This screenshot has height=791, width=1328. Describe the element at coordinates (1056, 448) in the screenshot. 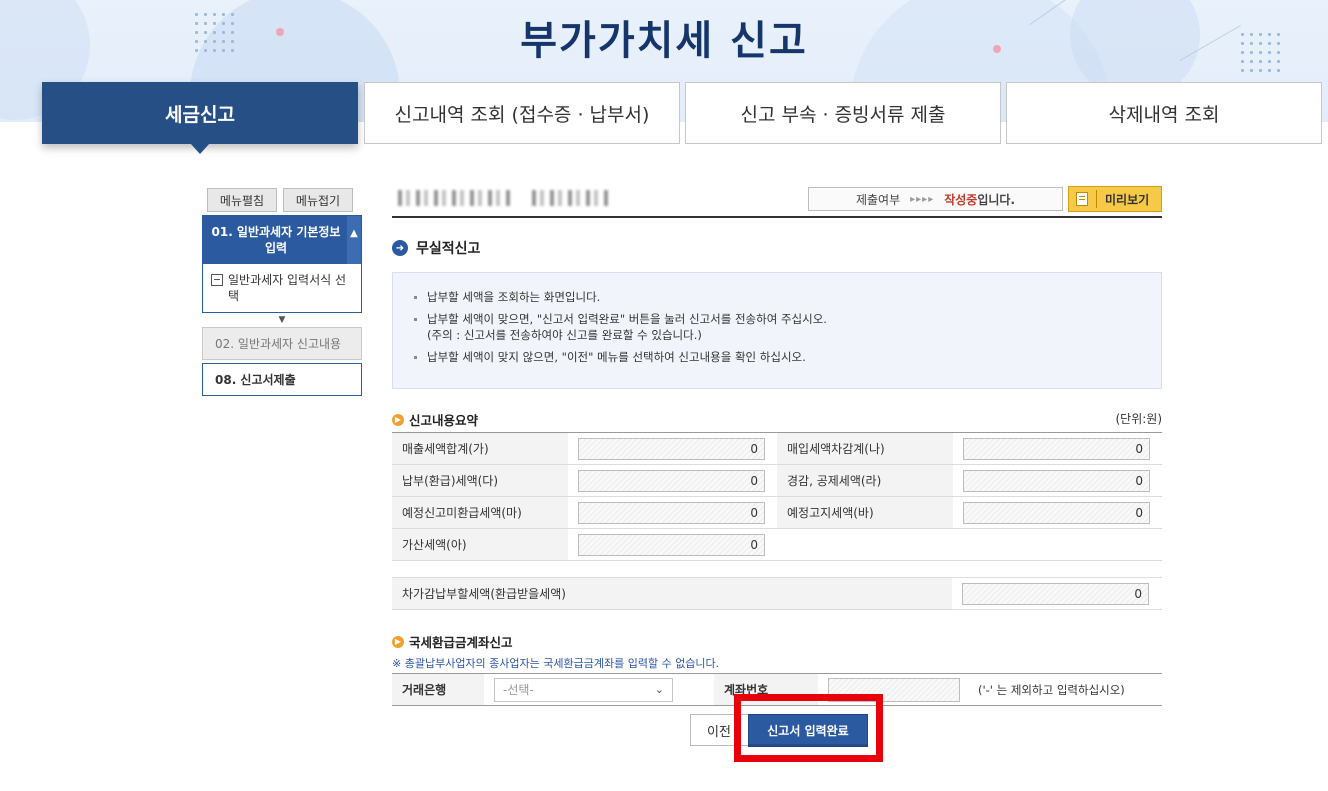

I see `input-tax-deduction-field: 0` at that location.